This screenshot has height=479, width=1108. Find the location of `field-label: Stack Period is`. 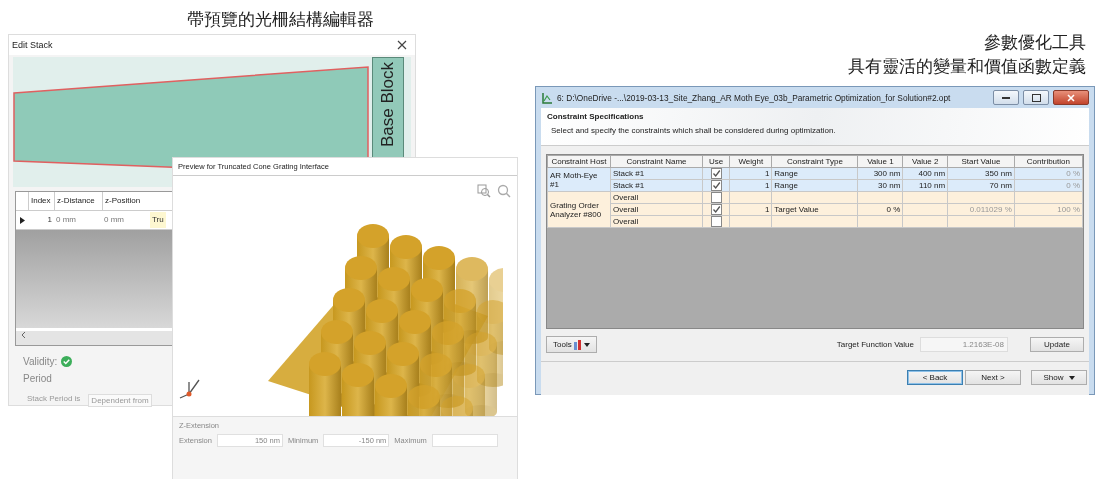

field-label: Stack Period is is located at coordinates (54, 399).